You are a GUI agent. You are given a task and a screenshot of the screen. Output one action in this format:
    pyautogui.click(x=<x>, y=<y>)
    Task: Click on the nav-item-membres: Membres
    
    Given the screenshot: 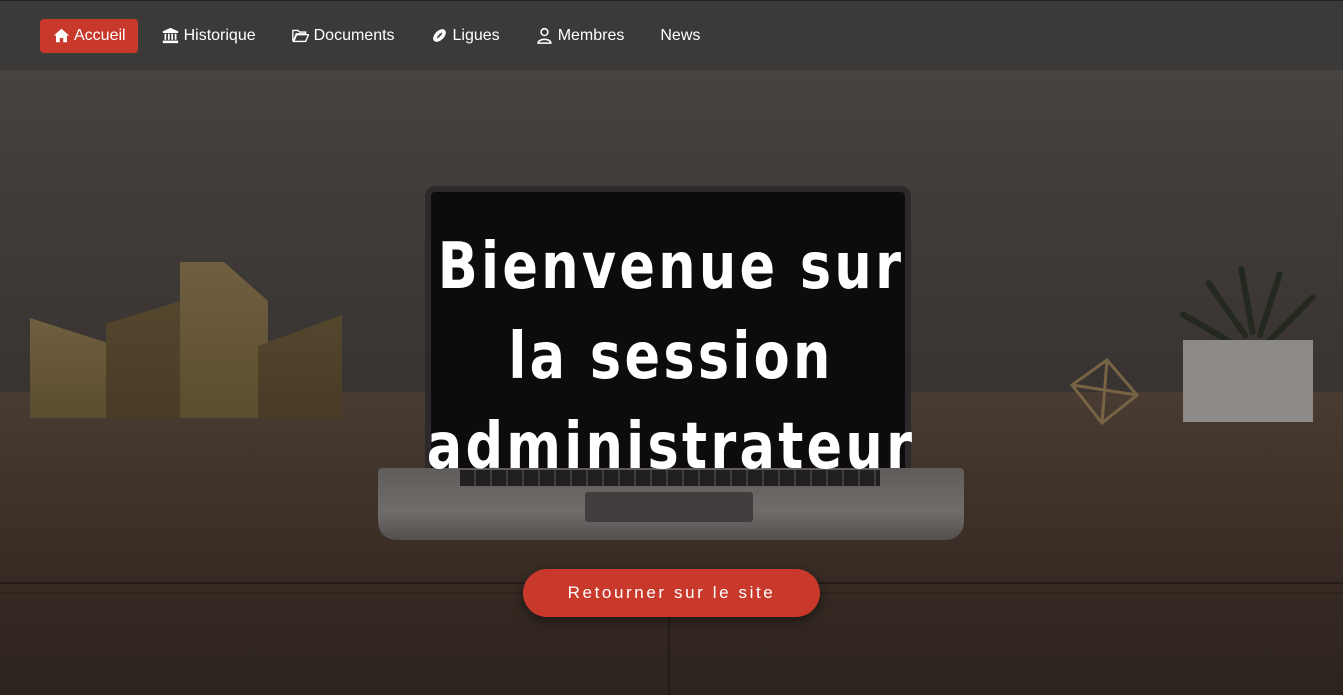 What is the action you would take?
    pyautogui.click(x=580, y=36)
    